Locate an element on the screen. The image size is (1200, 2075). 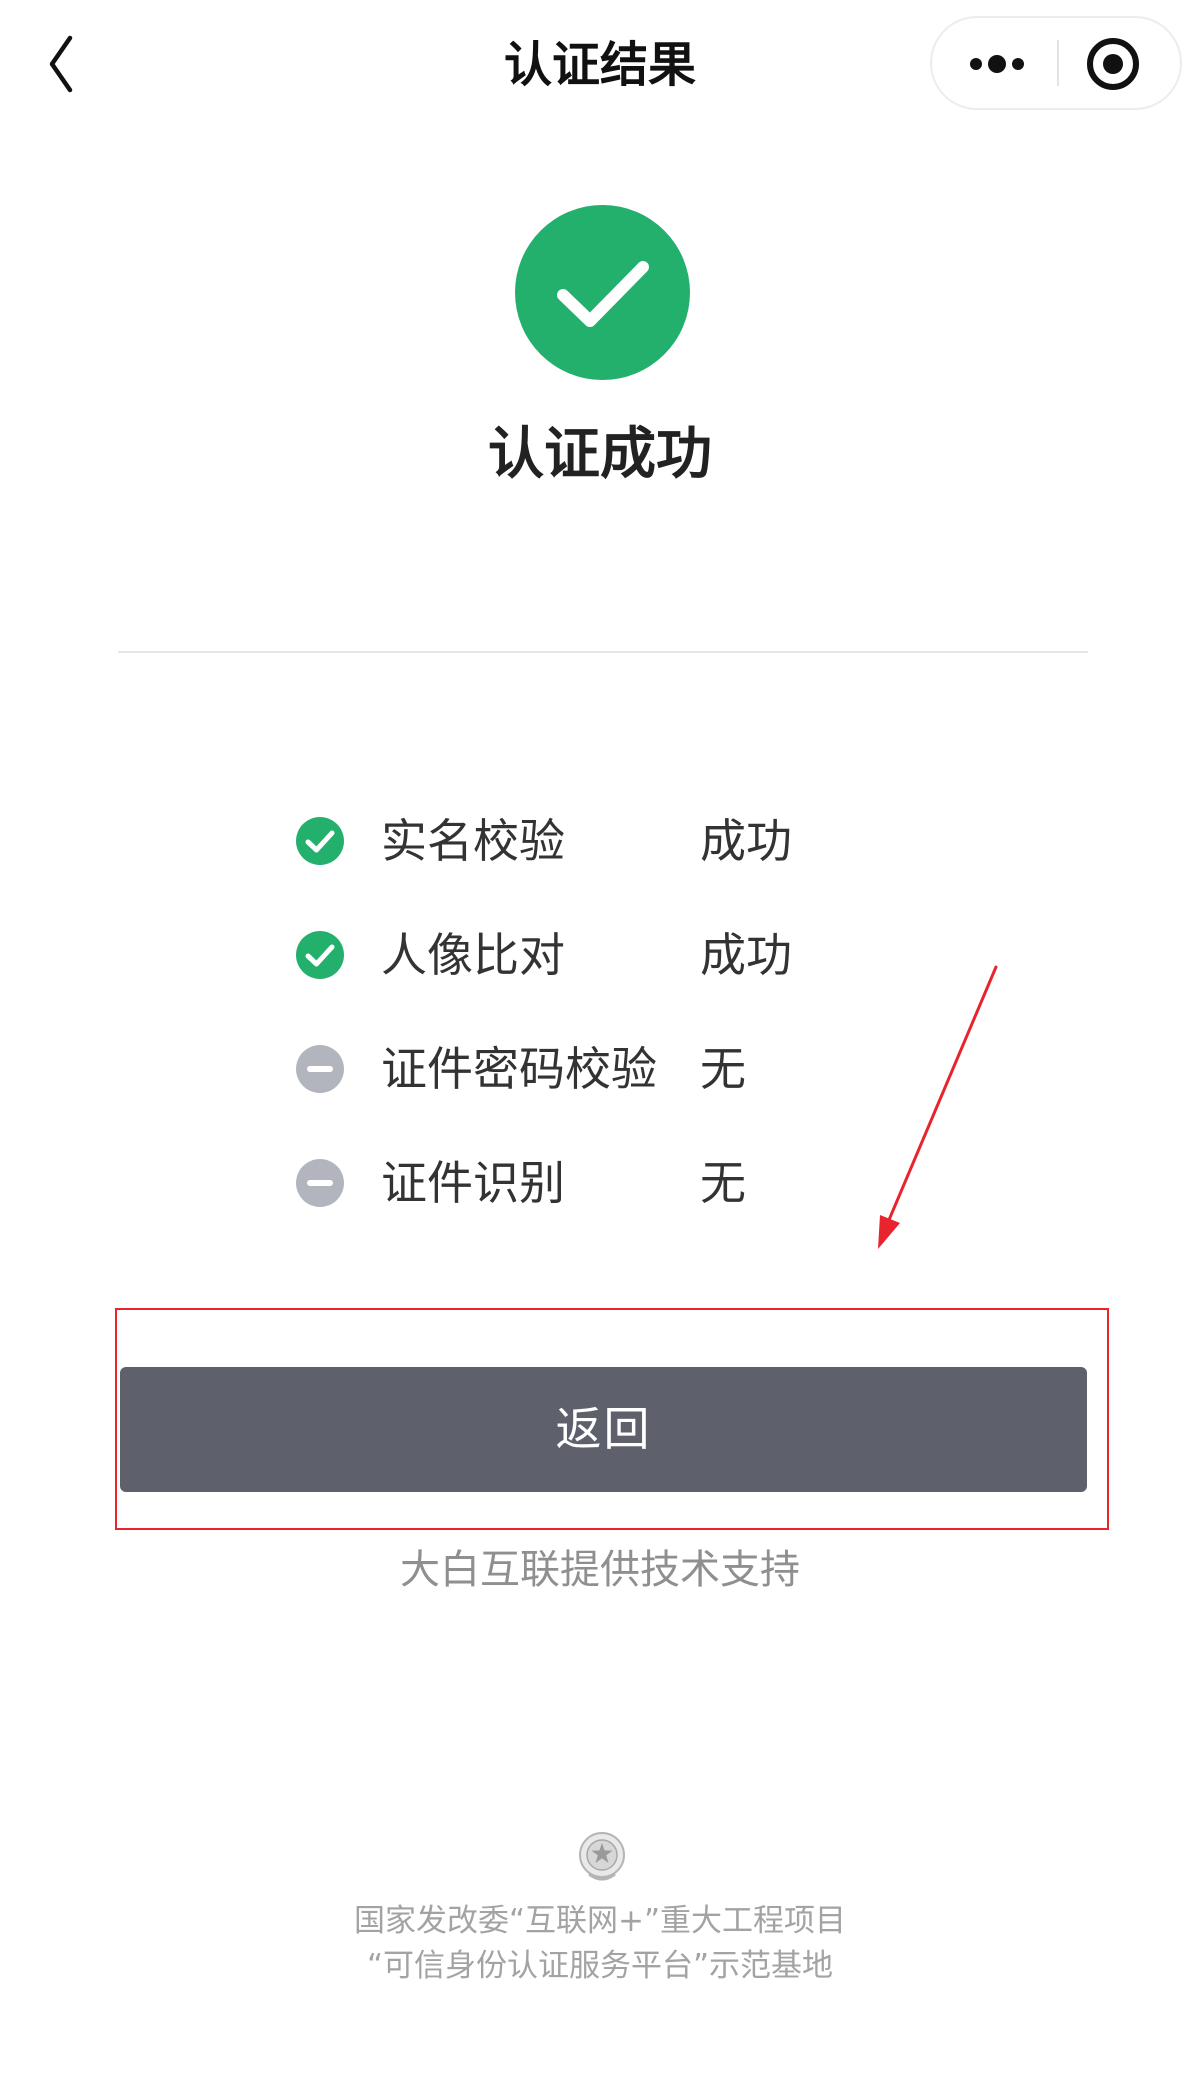
annotation-arrow is located at coordinates (938, 1107).